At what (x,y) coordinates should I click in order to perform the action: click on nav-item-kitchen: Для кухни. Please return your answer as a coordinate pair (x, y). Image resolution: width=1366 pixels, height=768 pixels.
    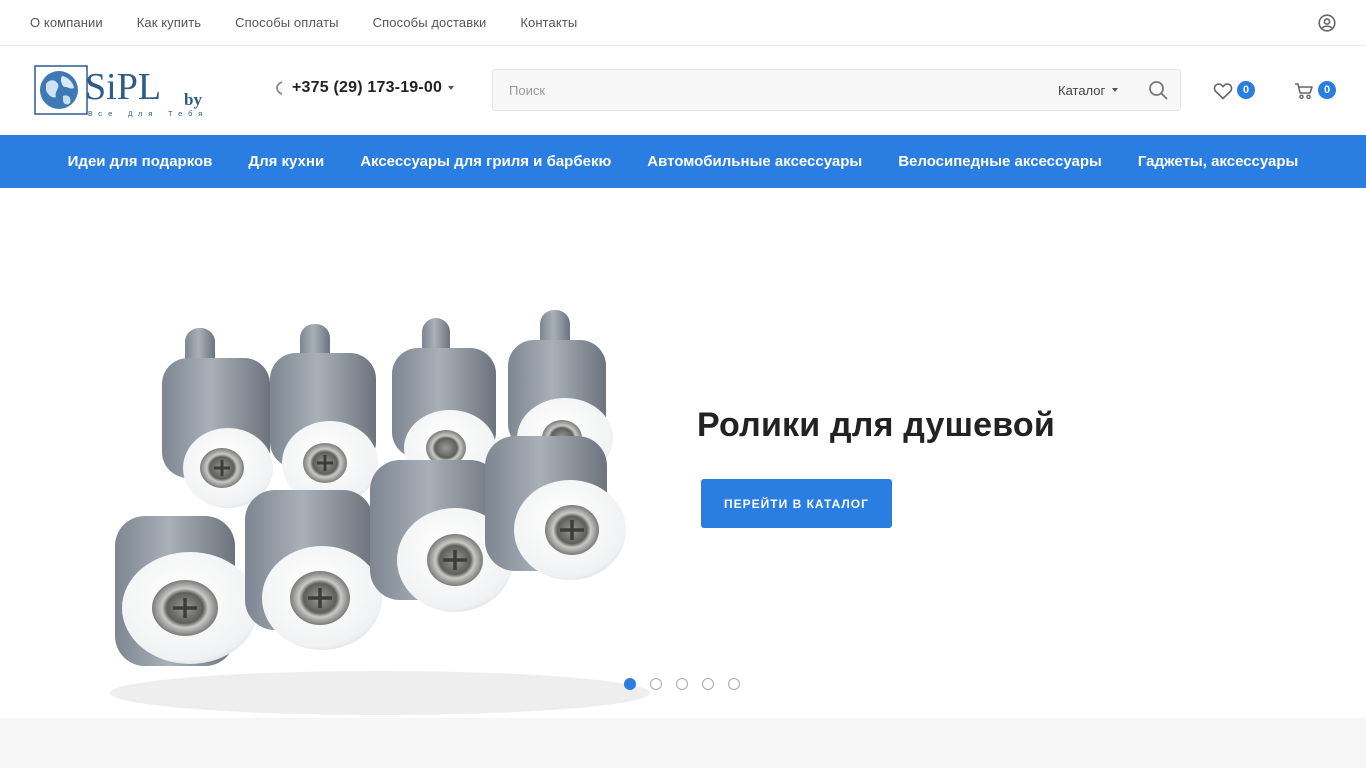
    Looking at the image, I should click on (286, 161).